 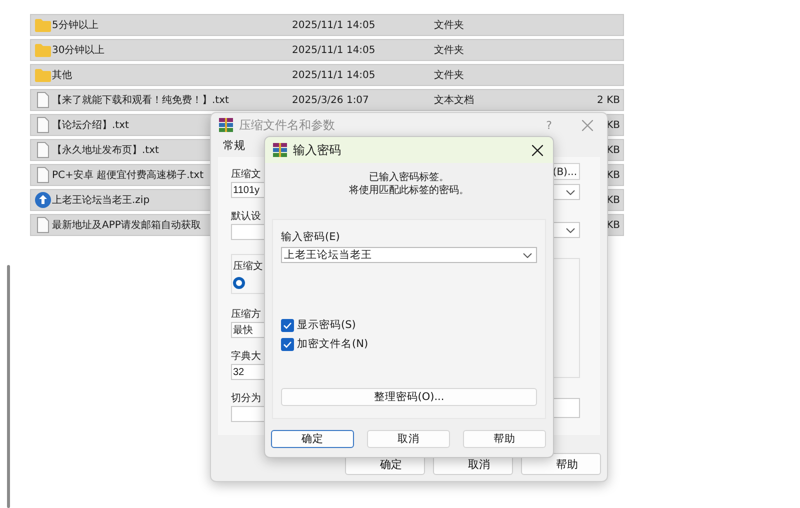 I want to click on file-row: 5分钟以上 2025/11/1 14:05 文件夹, so click(x=327, y=25).